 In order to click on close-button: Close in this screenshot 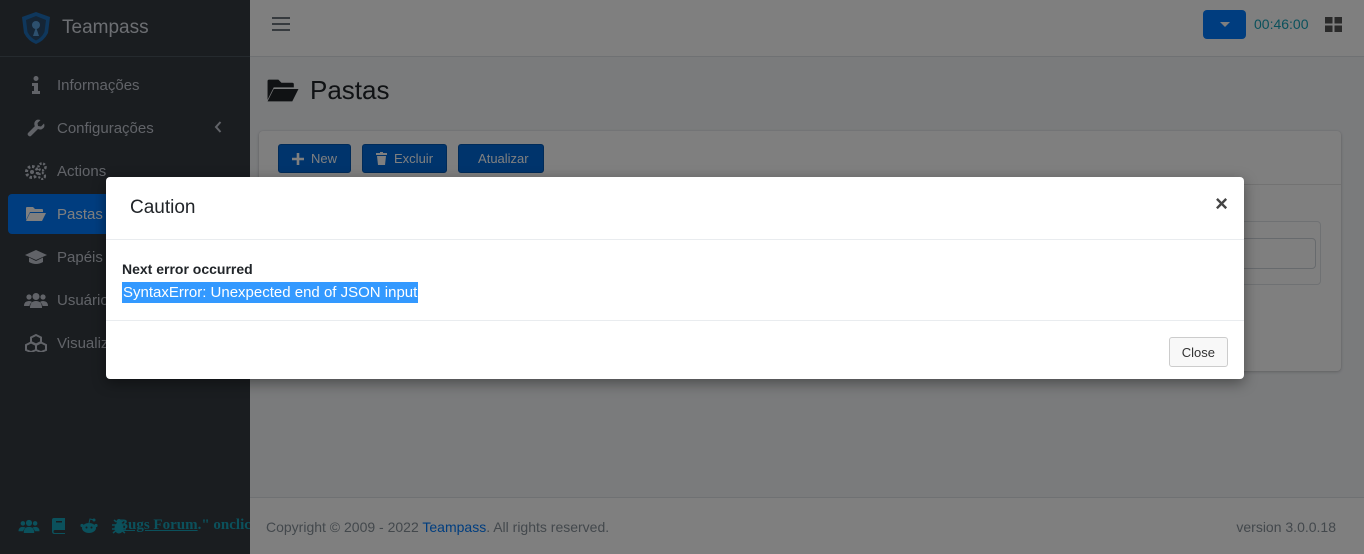, I will do `click(1198, 352)`.